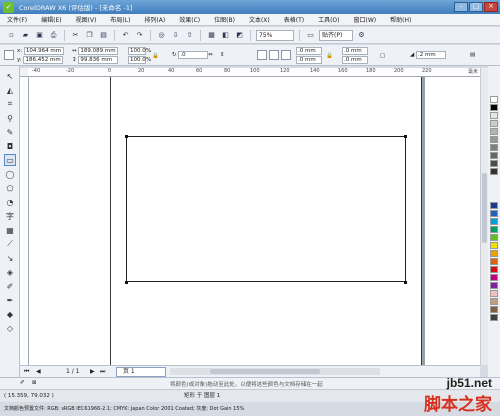 The height and width of the screenshot is (416, 500). Describe the element at coordinates (137, 60) in the screenshot. I see `scale-y-field: 100.0` at that location.